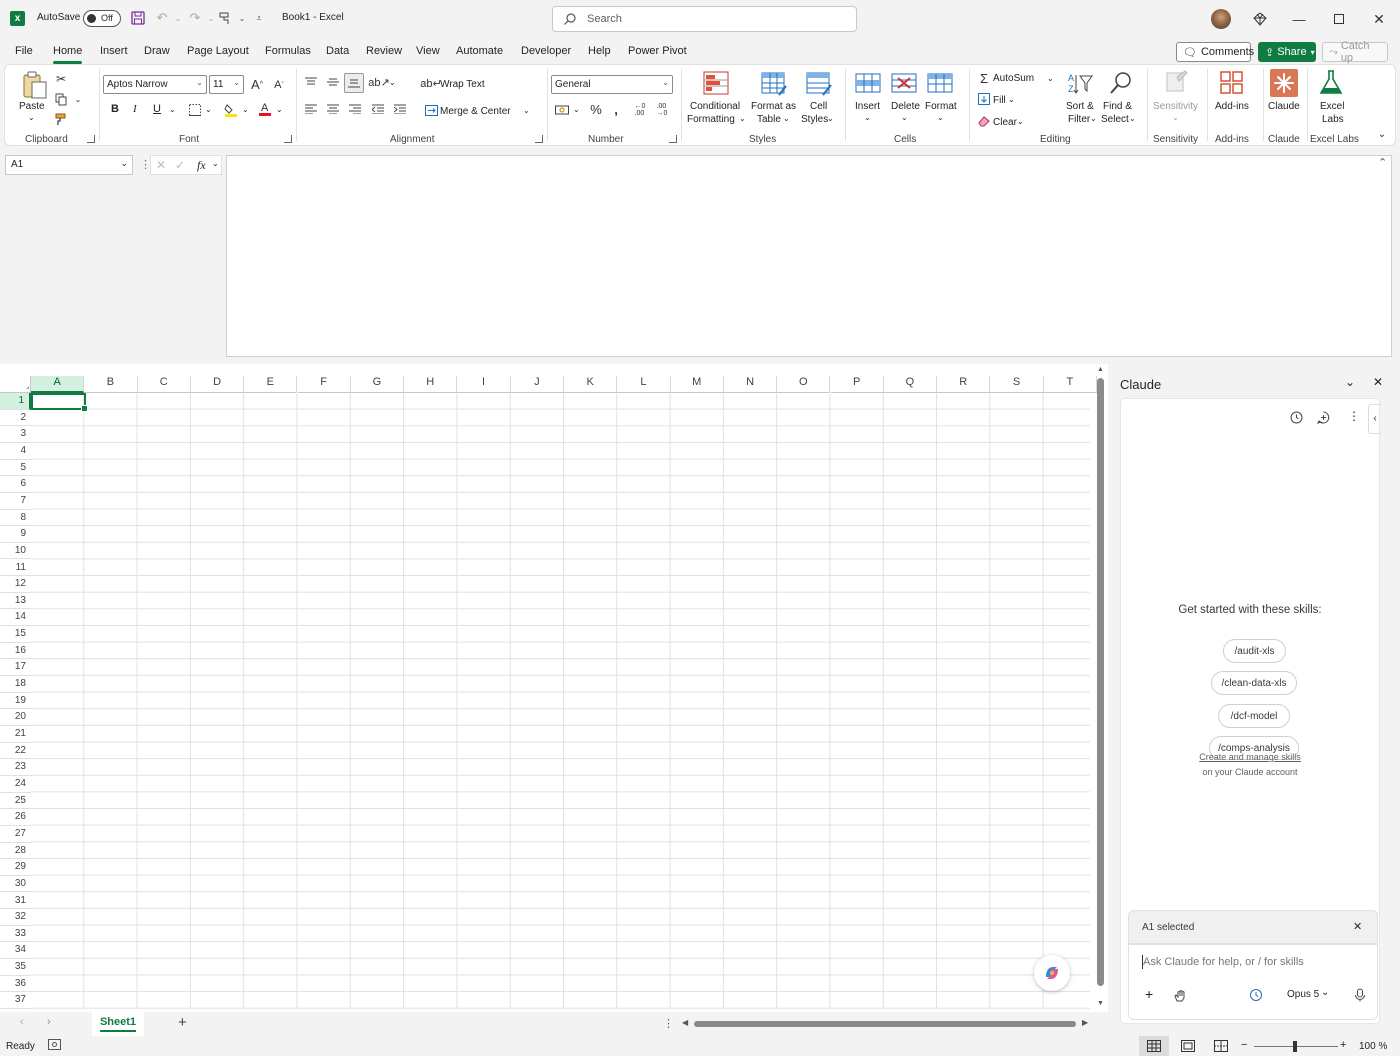 This screenshot has height=1056, width=1400. Describe the element at coordinates (479, 51) in the screenshot. I see `tab-automate: Automate` at that location.